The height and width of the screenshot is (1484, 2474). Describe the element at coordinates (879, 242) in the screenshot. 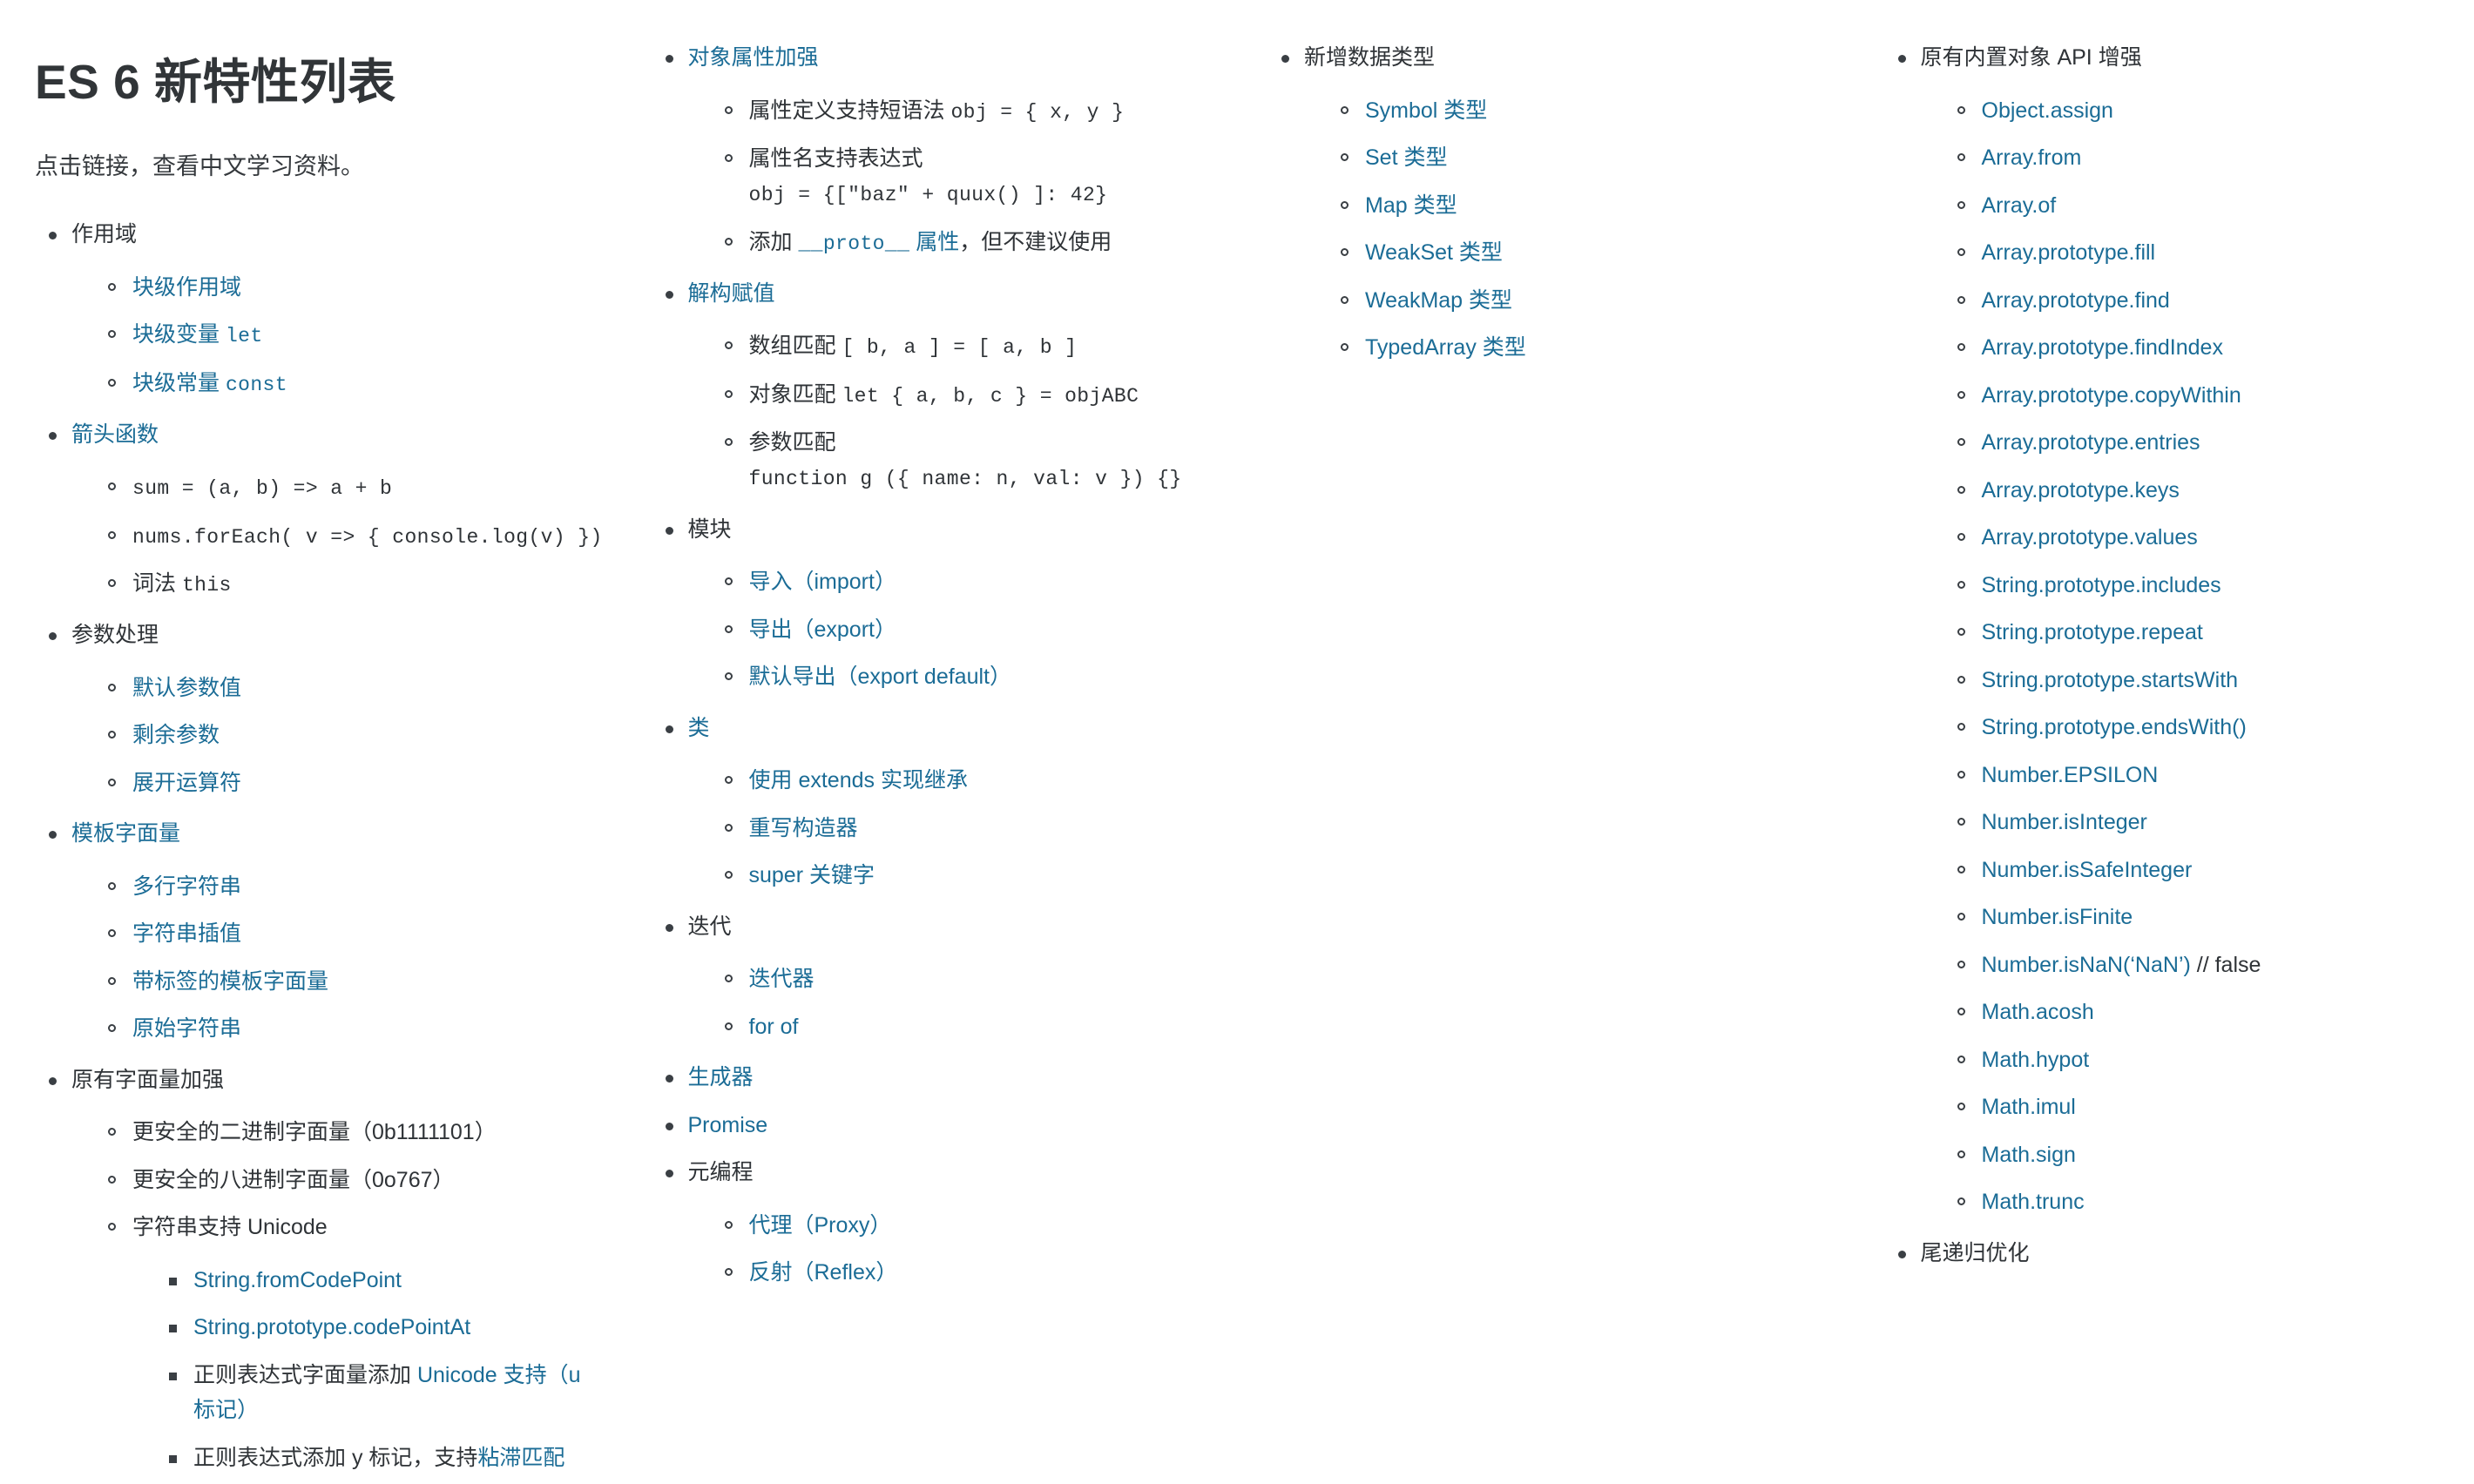

I see `inline-feature-link: __proto__ 属性` at that location.